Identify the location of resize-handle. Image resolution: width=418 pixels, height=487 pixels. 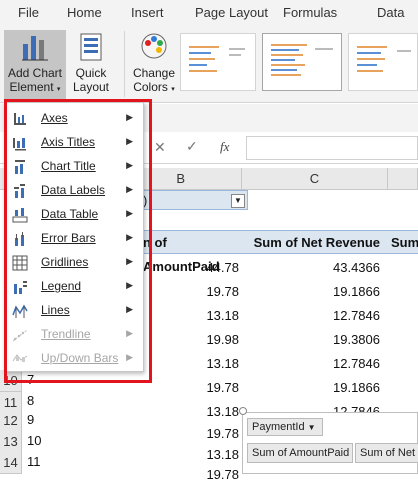
(243, 411).